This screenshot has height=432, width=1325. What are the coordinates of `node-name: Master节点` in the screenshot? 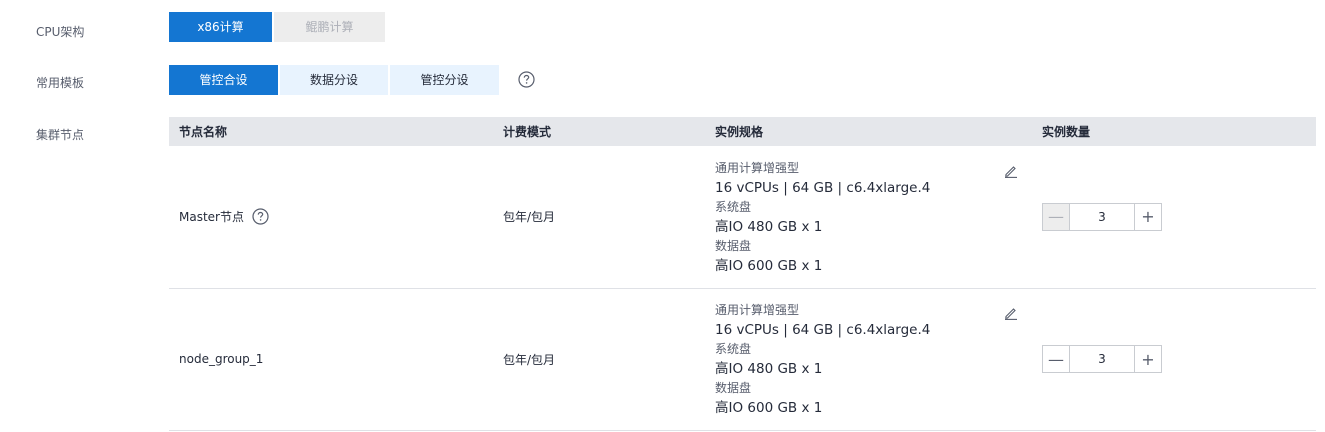 It's located at (211, 217).